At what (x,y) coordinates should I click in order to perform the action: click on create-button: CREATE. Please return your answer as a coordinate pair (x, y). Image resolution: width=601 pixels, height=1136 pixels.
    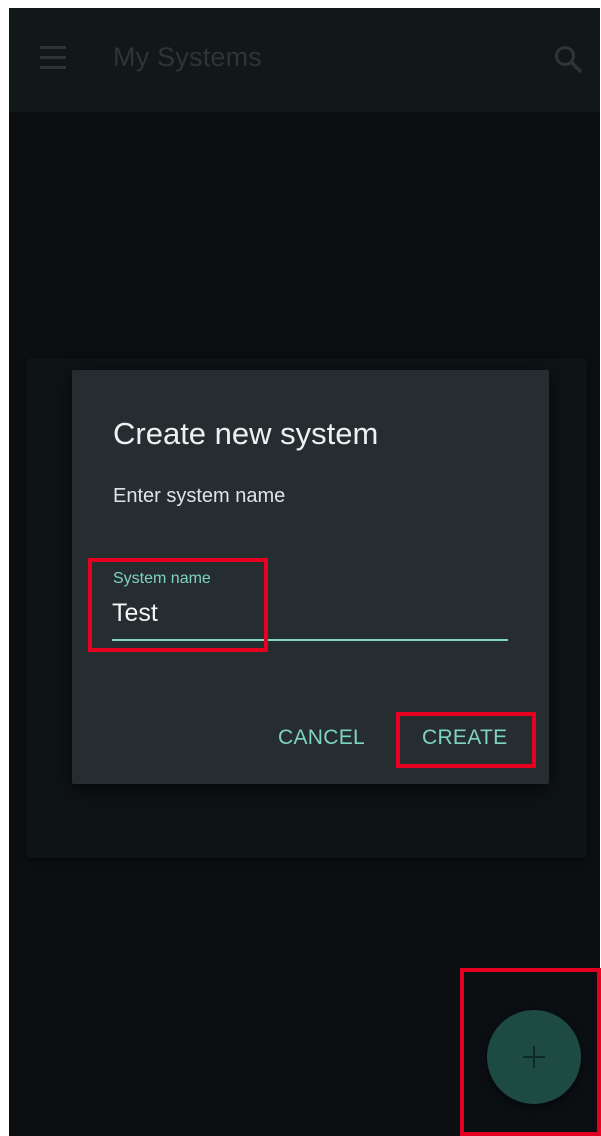
    Looking at the image, I should click on (464, 738).